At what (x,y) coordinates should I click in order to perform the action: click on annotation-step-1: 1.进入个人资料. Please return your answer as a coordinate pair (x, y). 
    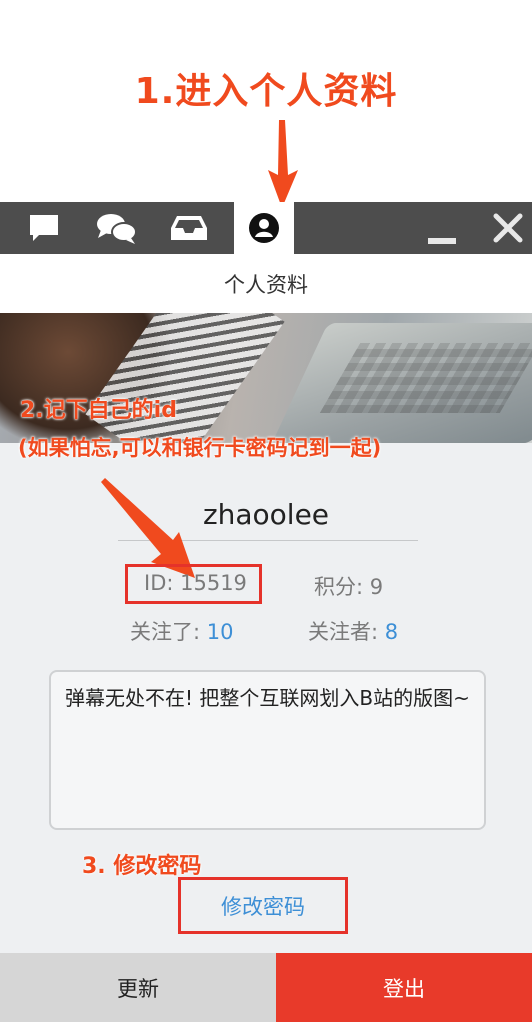
    Looking at the image, I should click on (266, 91).